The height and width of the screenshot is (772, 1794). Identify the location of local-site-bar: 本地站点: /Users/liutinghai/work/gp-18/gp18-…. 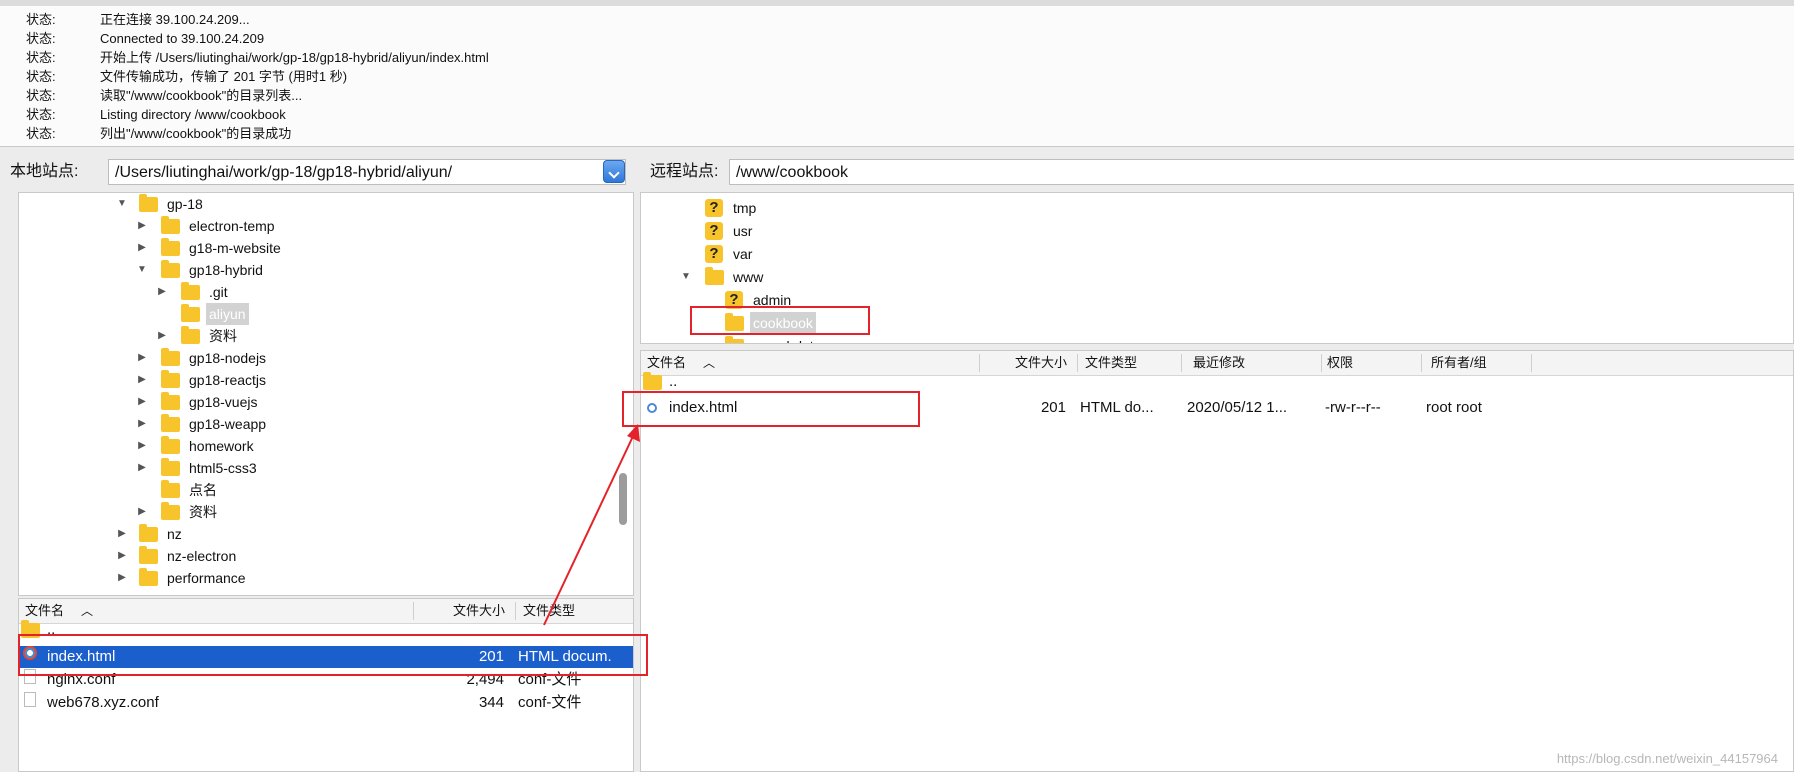
(317, 172).